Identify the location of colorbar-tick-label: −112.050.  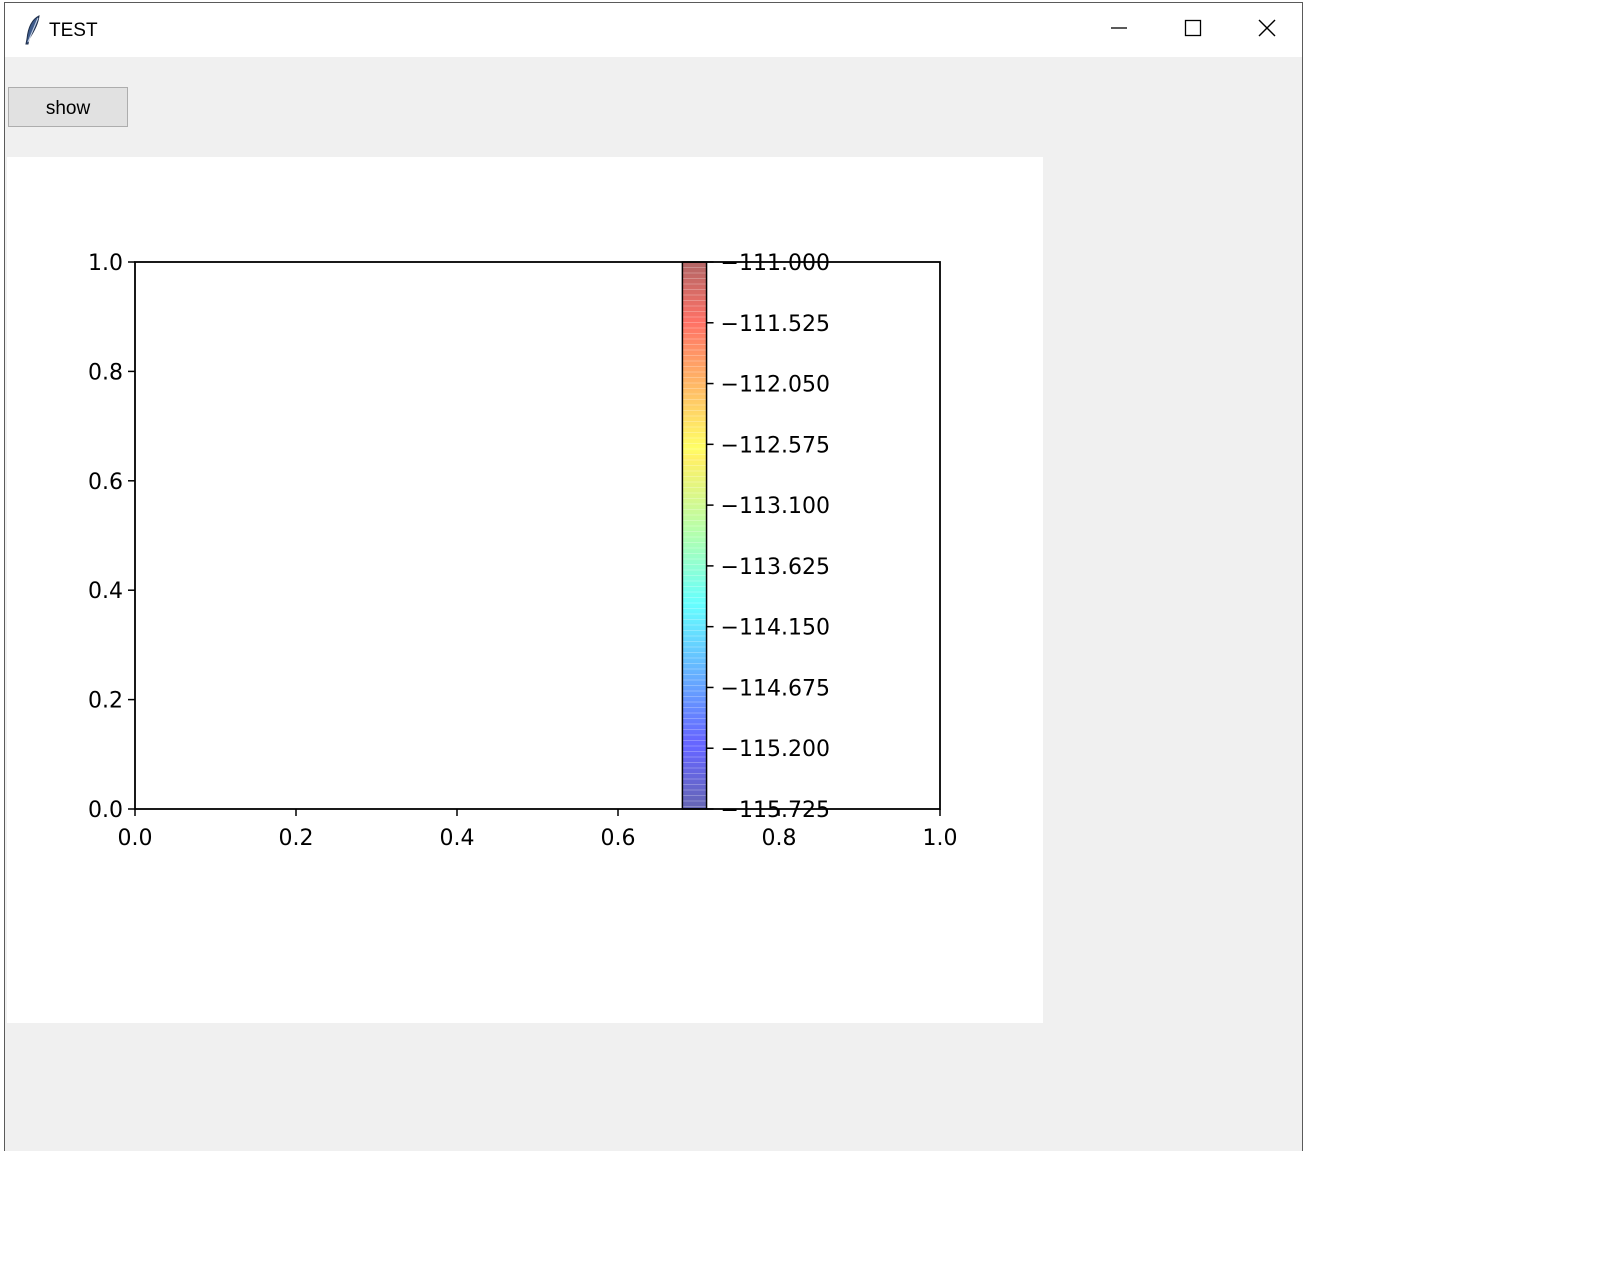
(775, 385).